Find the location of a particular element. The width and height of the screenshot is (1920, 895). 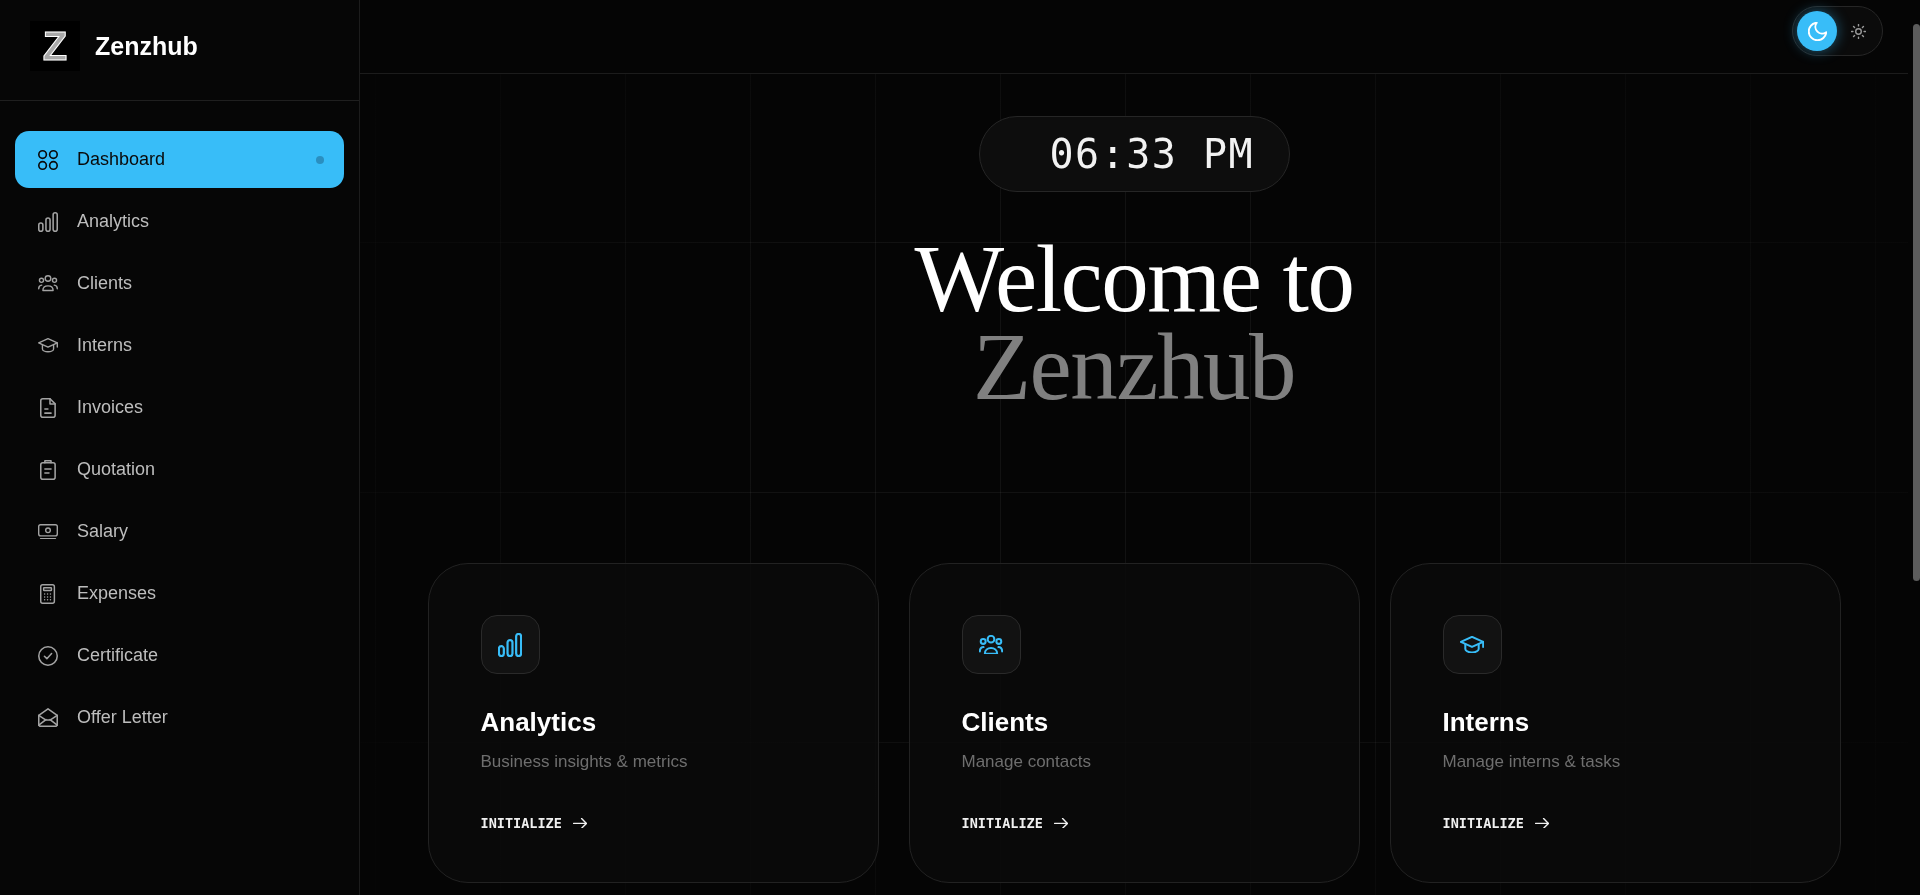

card-title: Analytics is located at coordinates (538, 722).